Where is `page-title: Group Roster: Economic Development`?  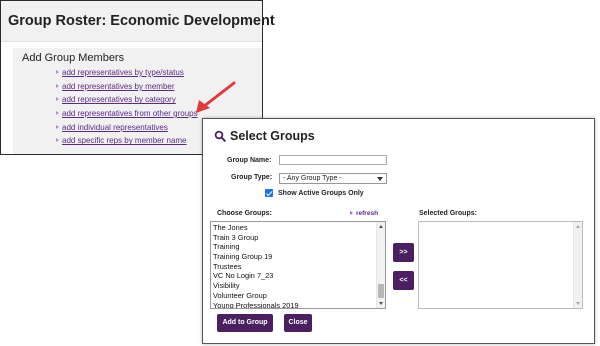
page-title: Group Roster: Economic Development is located at coordinates (141, 21).